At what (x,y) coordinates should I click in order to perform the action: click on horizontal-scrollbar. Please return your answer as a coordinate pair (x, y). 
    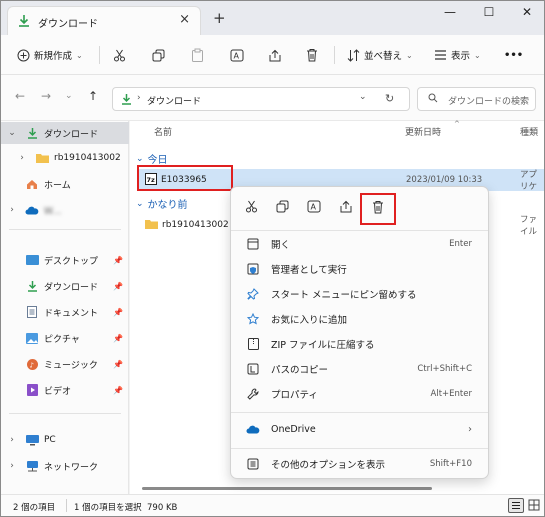
    Looking at the image, I should click on (287, 488).